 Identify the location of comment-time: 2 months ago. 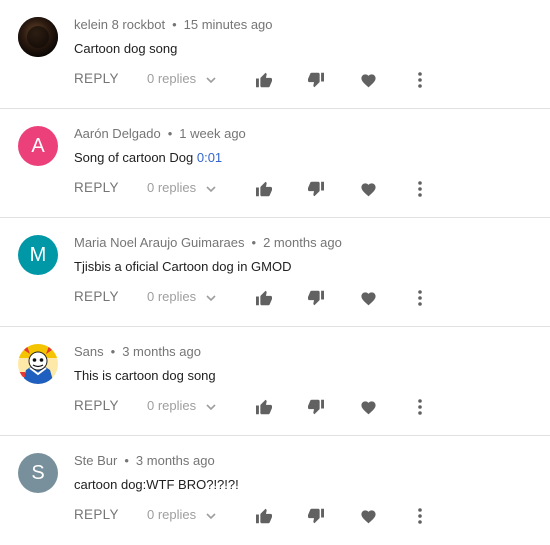
(302, 242).